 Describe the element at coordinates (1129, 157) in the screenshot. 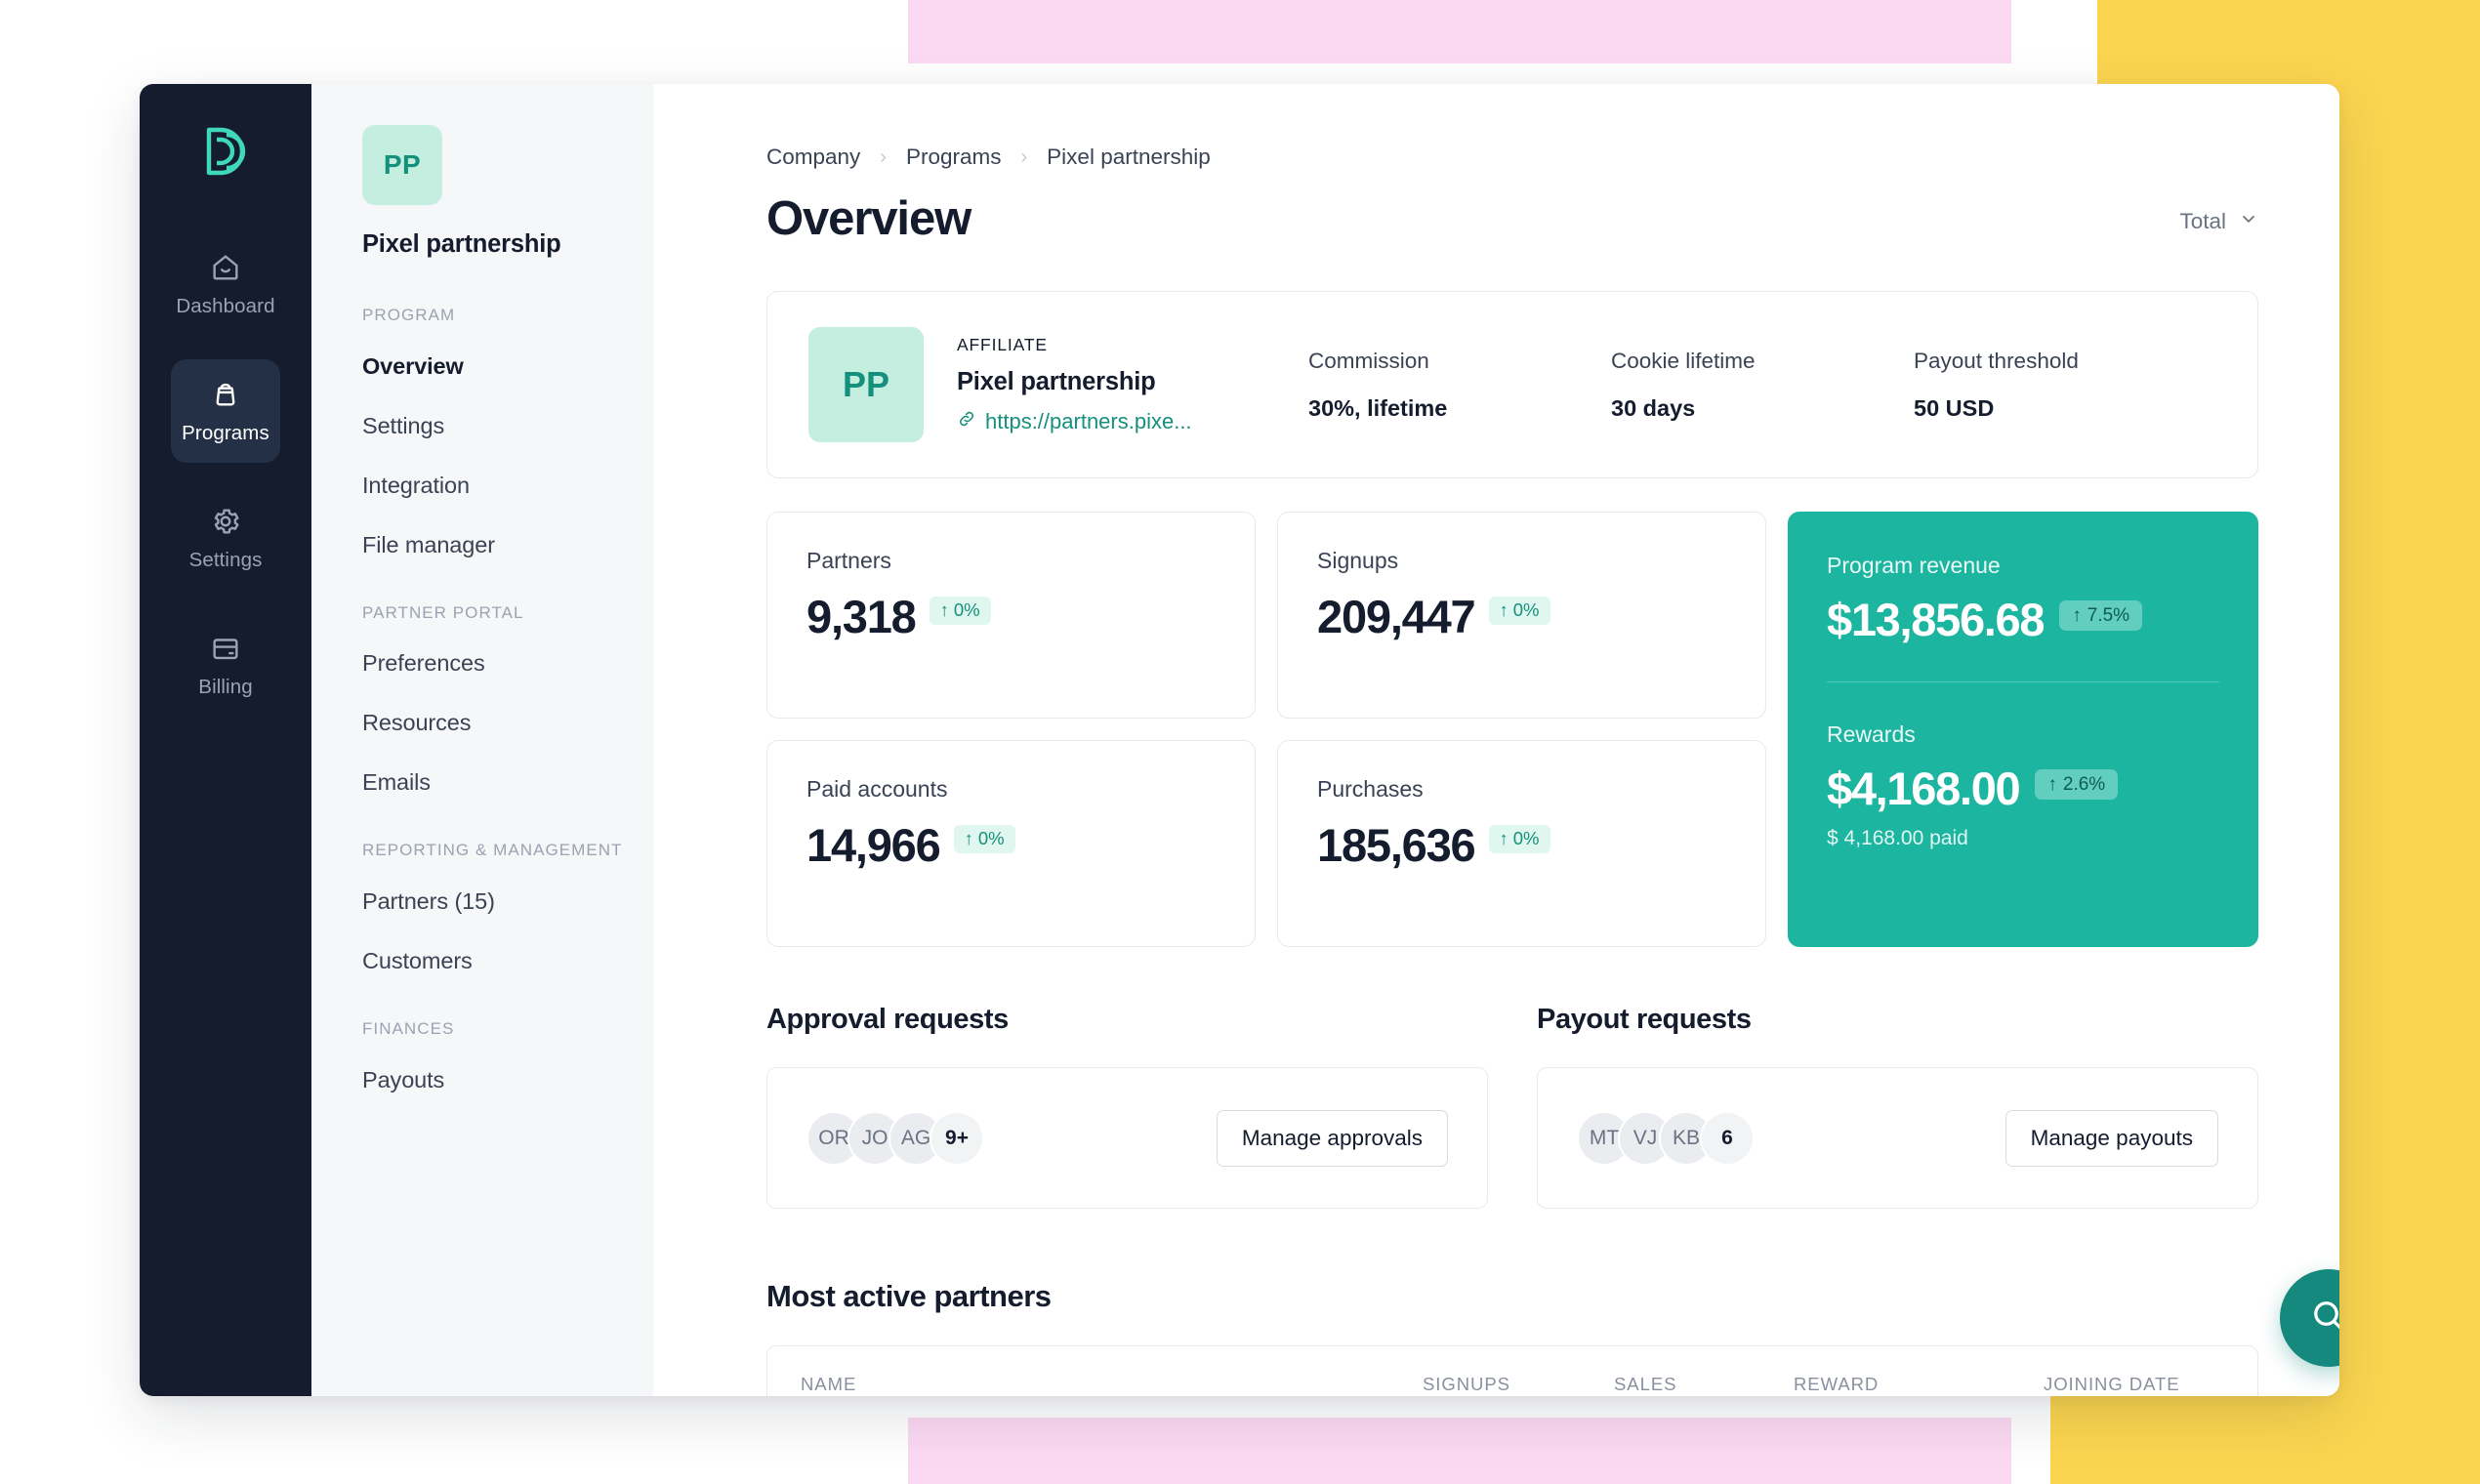

I see `breadcrumb-current: Pixel partnership` at that location.